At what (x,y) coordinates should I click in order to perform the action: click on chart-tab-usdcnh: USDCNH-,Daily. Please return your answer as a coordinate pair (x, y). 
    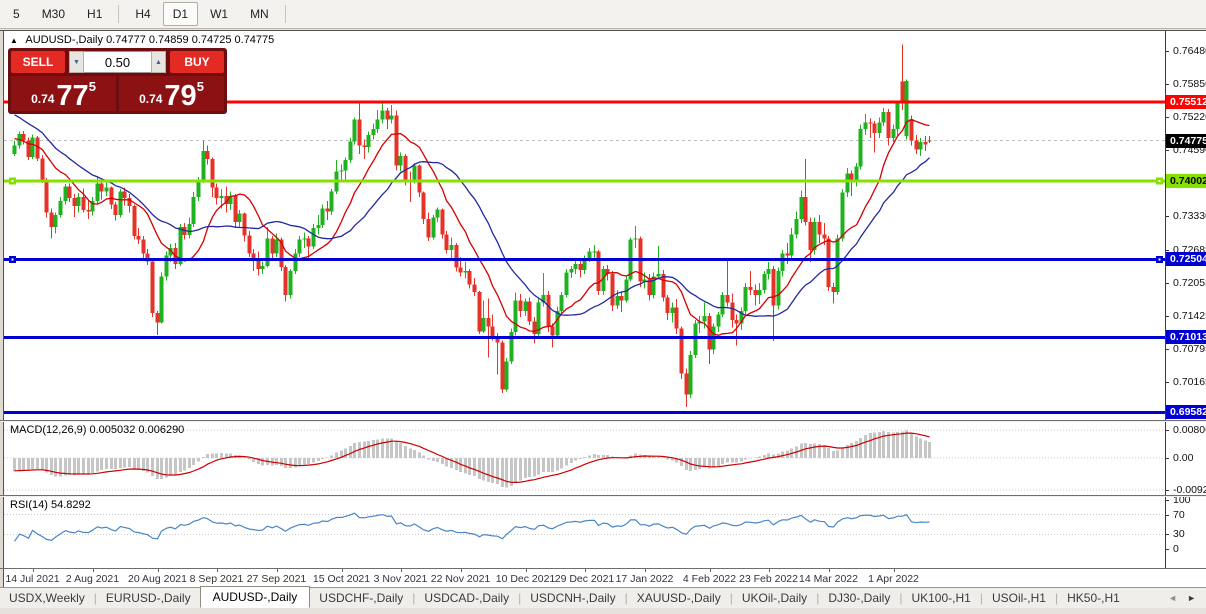
    Looking at the image, I should click on (572, 598).